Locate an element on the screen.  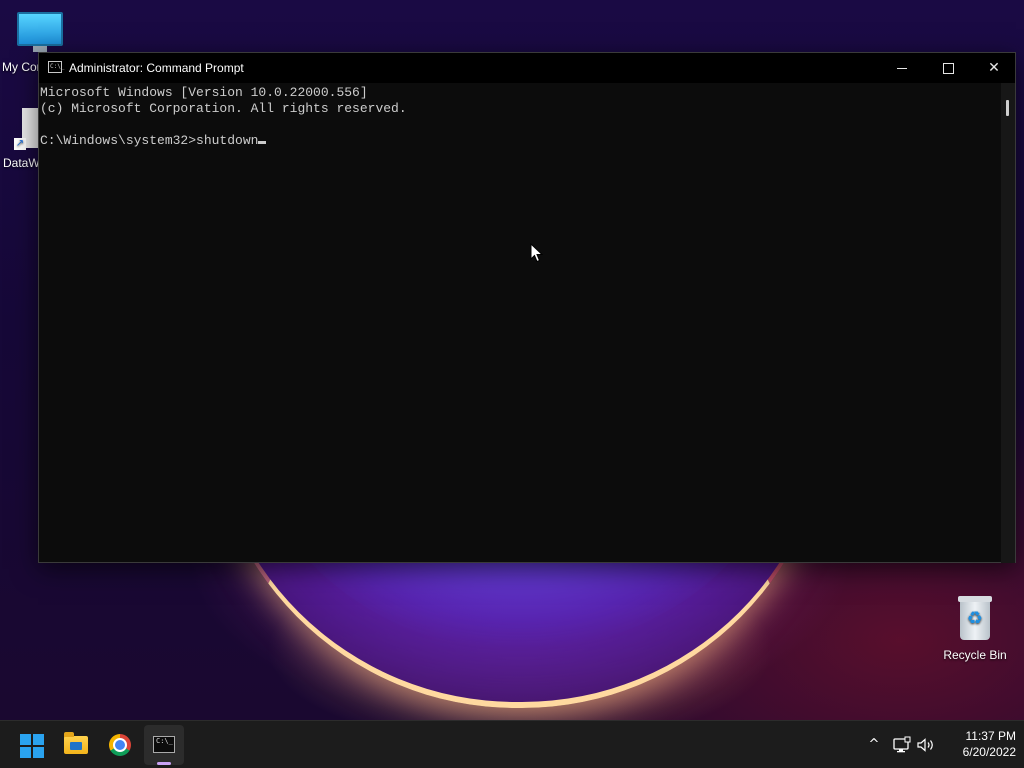
console-prompt-line: C:\Windows\system32>shutdown is located at coordinates (519, 141).